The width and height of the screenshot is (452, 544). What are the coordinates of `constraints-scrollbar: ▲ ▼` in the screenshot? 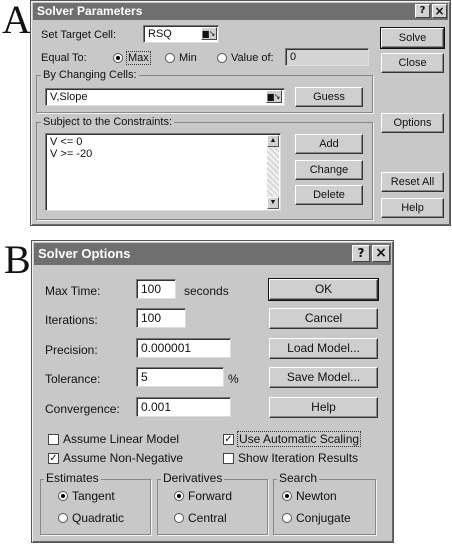 It's located at (273, 172).